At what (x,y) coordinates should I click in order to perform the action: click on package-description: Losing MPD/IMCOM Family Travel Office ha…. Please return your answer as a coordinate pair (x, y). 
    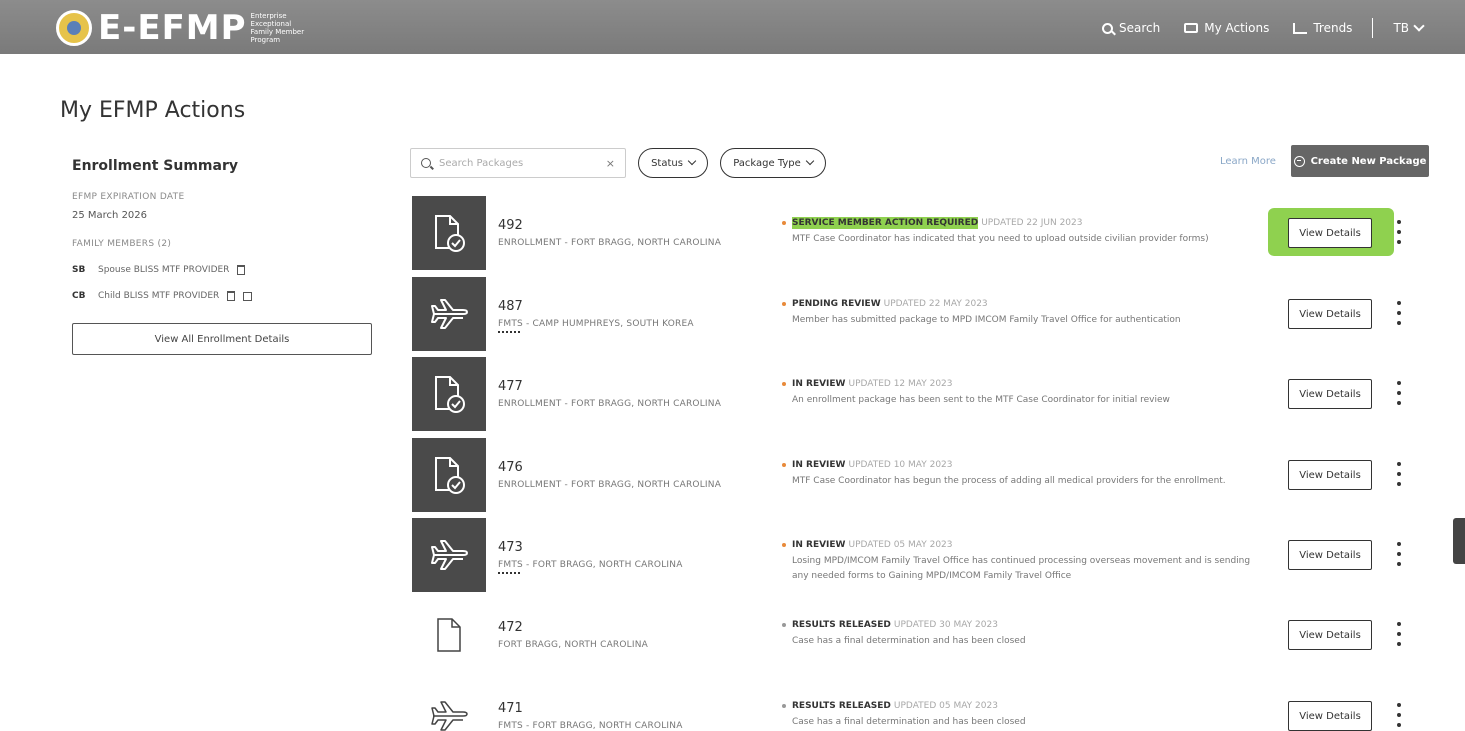
    Looking at the image, I should click on (1021, 568).